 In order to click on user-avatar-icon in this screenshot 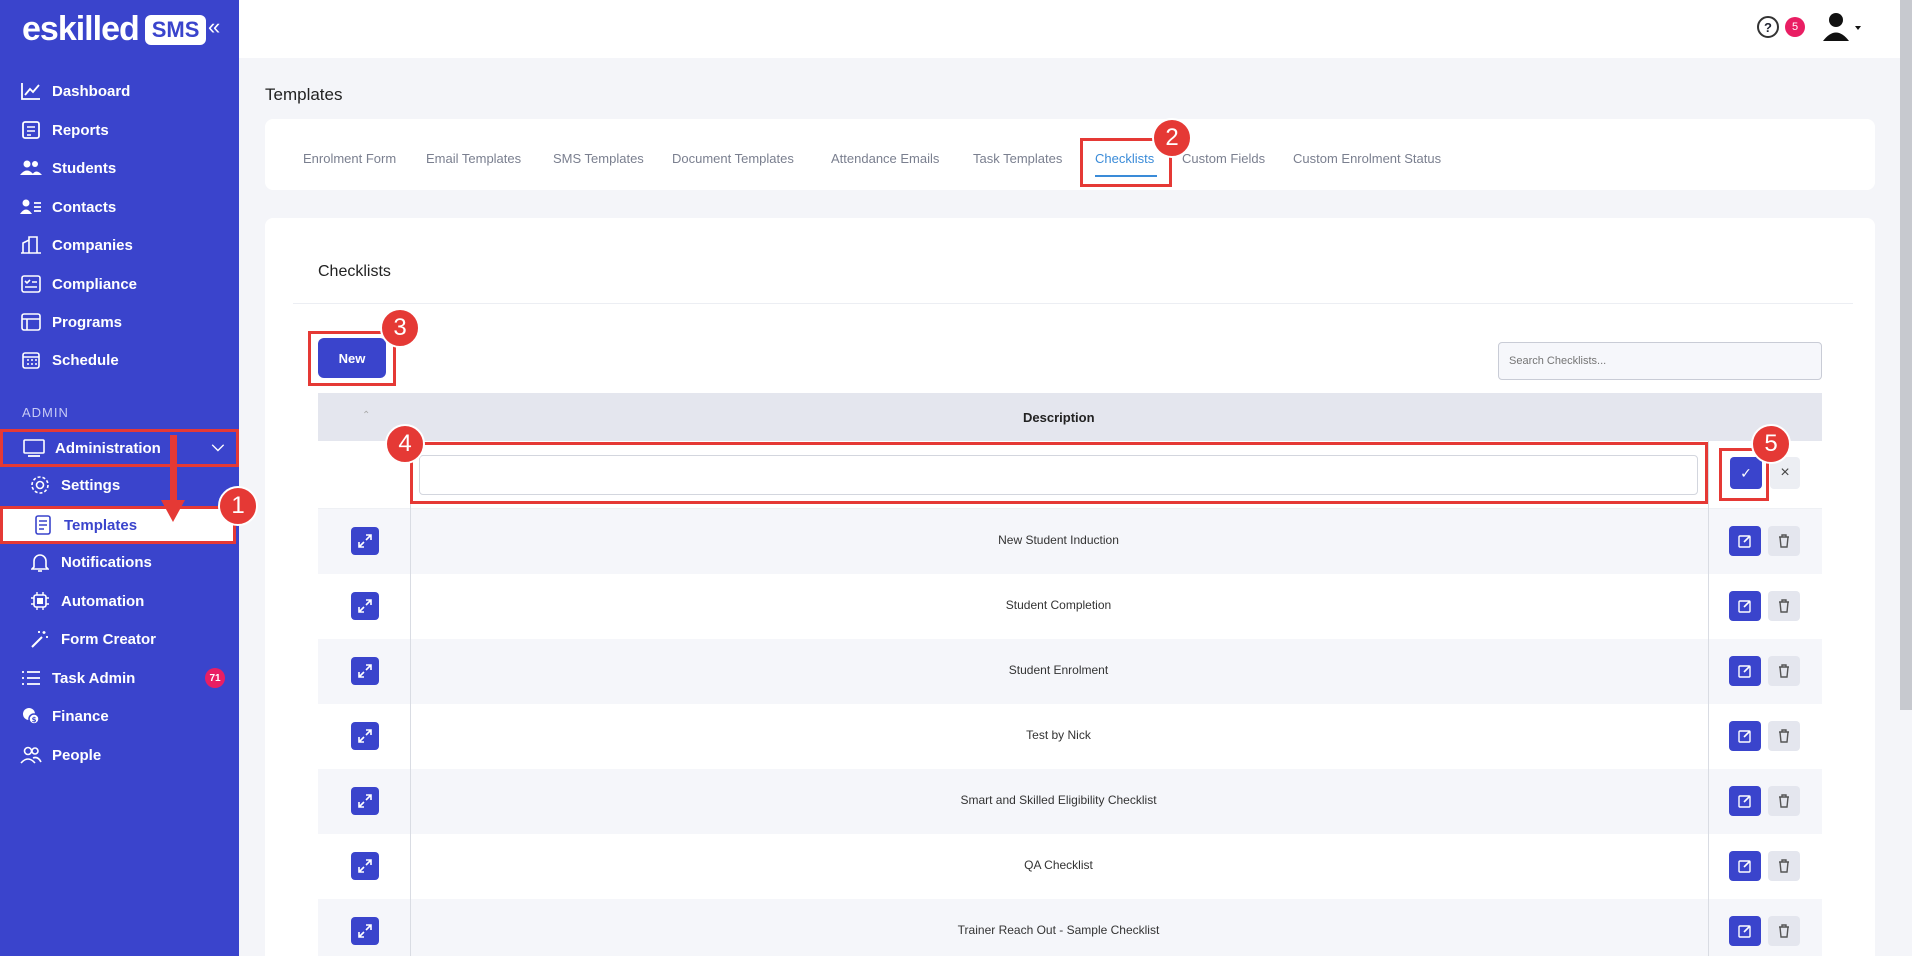, I will do `click(1842, 27)`.